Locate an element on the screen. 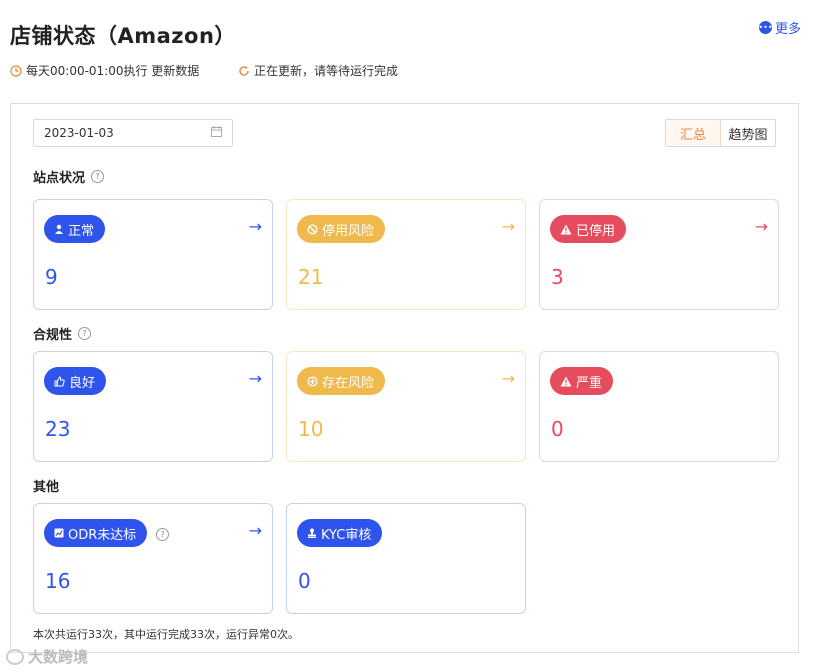  watermark: 大数跨境 is located at coordinates (47, 656).